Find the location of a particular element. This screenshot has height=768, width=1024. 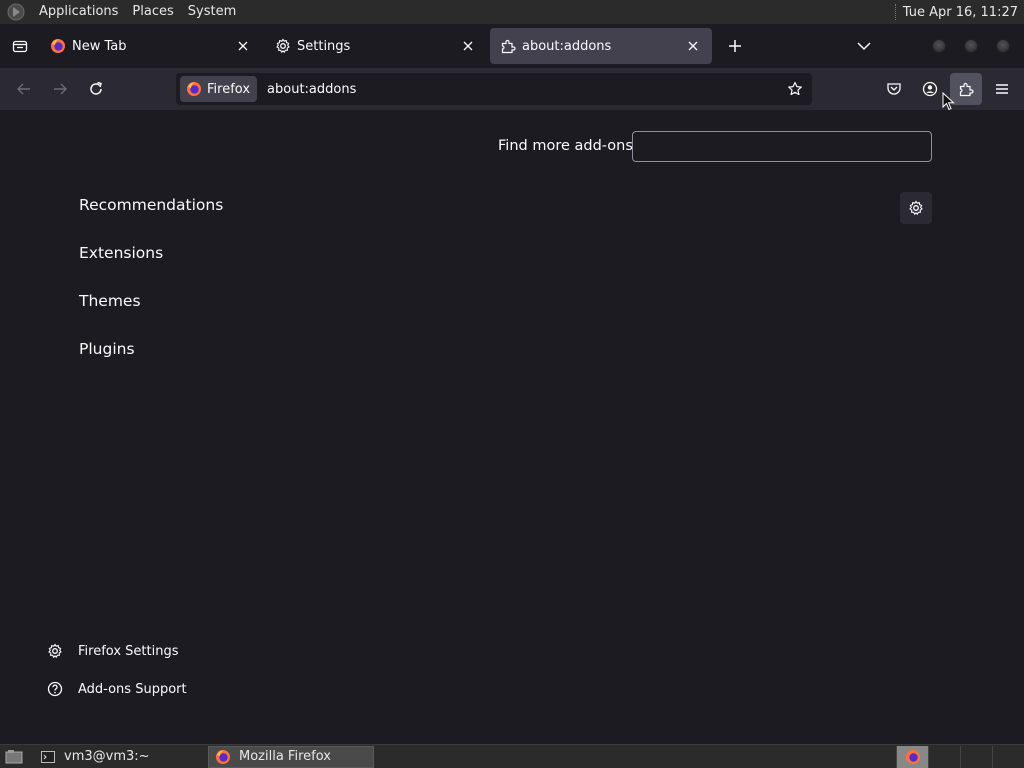

taskbar-item-label: vm3@vm3:~ is located at coordinates (107, 756).